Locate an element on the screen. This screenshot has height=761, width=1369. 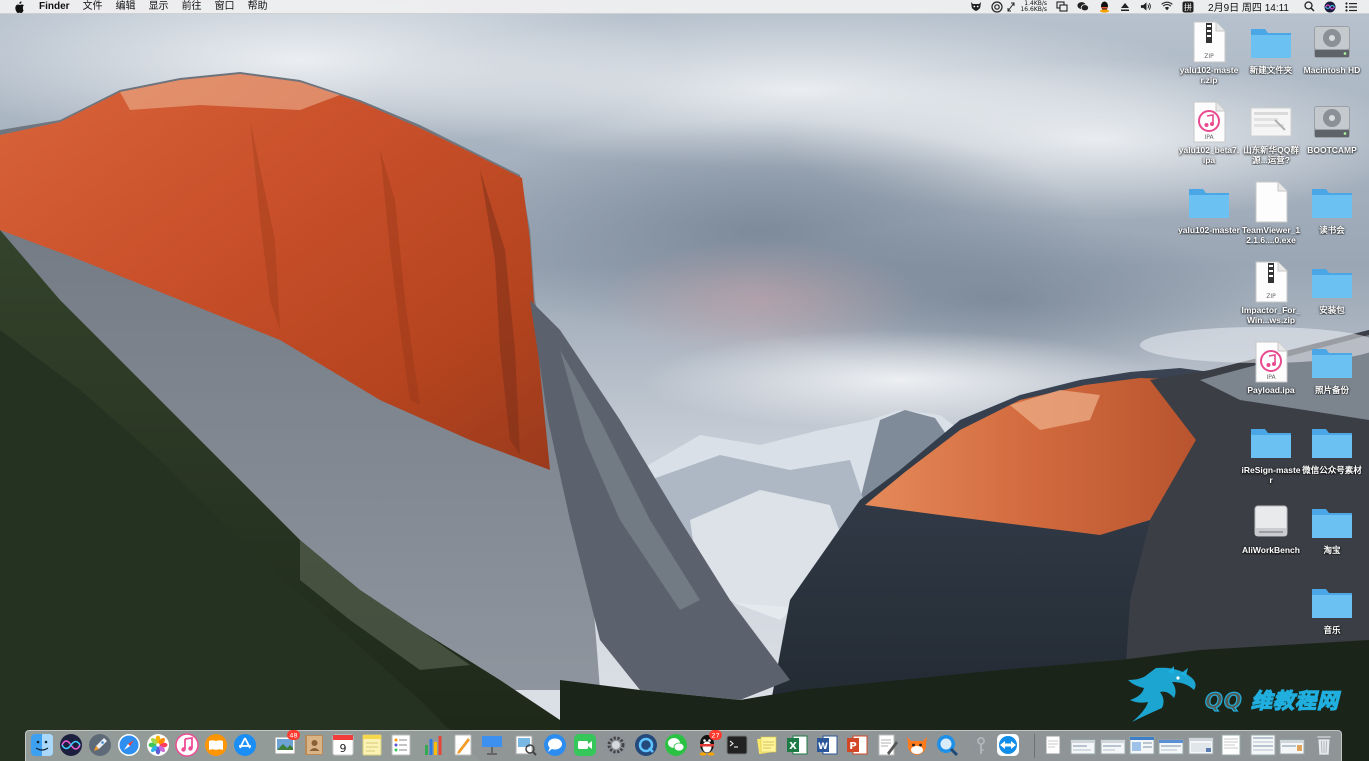
window-thumbnail-icon is located at coordinates (1231, 745).